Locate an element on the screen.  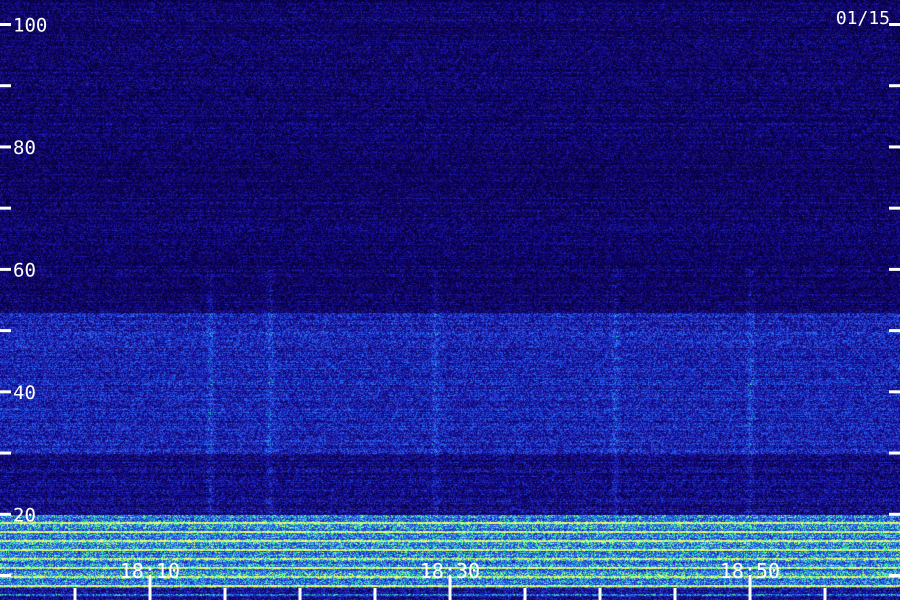
x-axis: 18:10 18:30 18:50 is located at coordinates (450, 579).